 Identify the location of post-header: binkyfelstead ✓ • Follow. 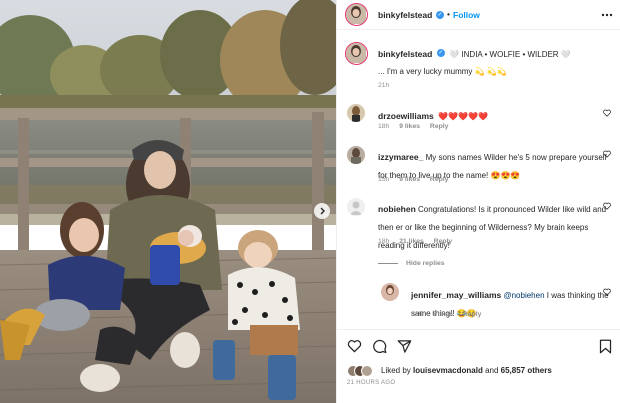
(478, 15).